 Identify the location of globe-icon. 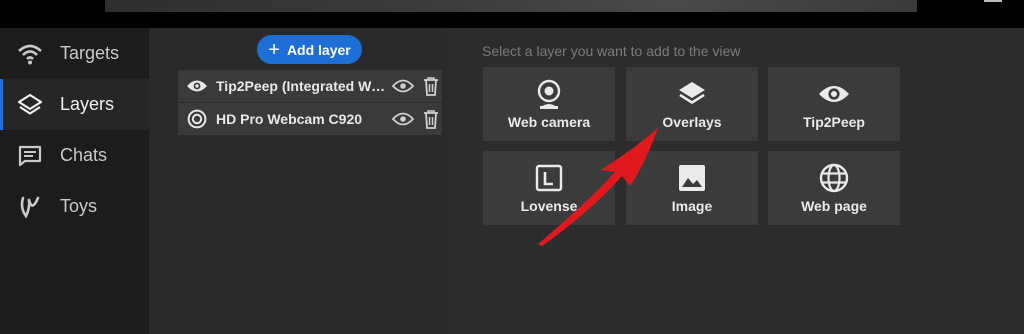
(834, 178).